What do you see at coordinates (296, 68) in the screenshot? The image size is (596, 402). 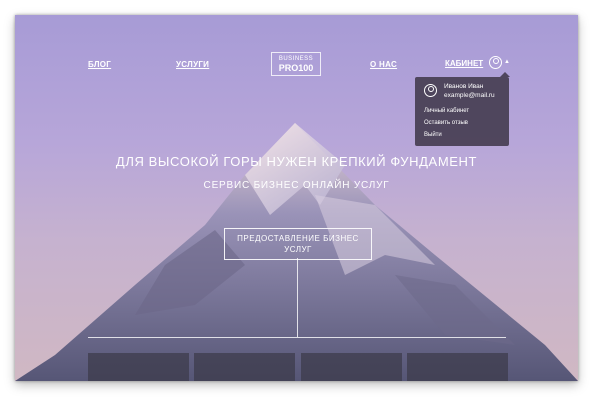 I see `logo-line2: PRO100` at bounding box center [296, 68].